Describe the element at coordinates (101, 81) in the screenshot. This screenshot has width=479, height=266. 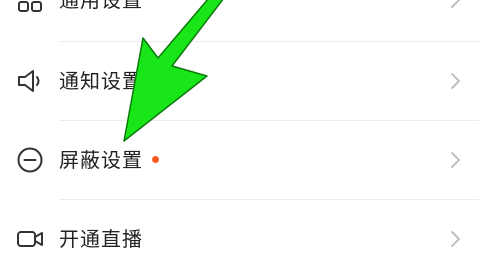
I see `settings-item-label: 通知设置` at that location.